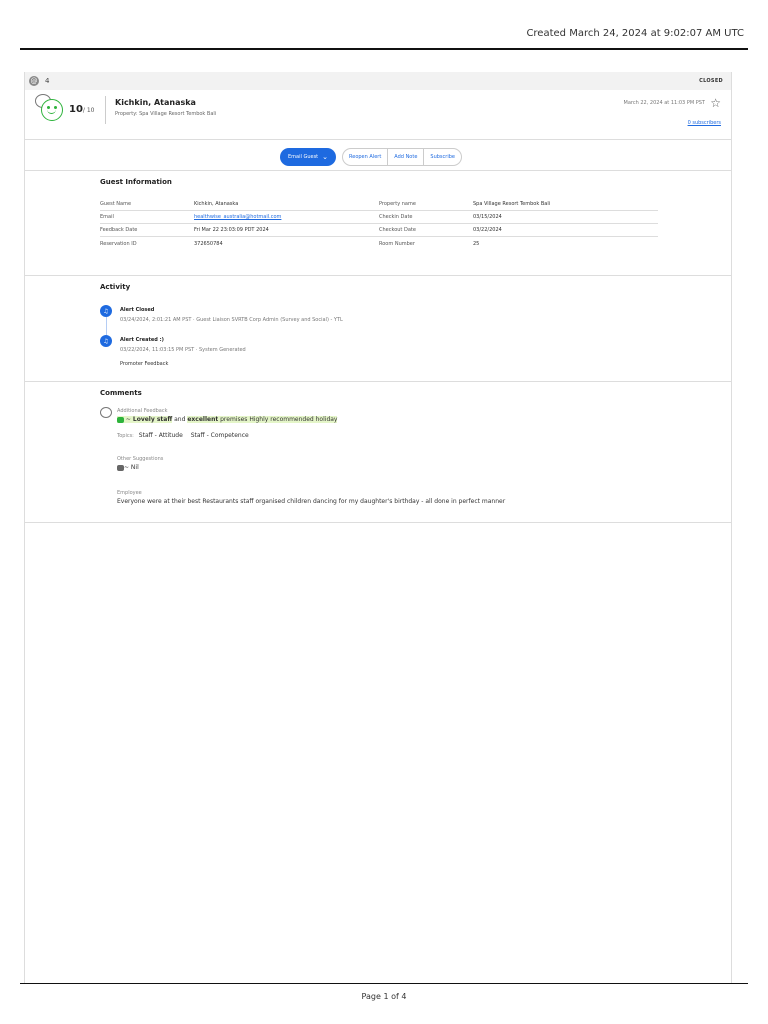  I want to click on action-button-group: Reopen Alert Add Note Subscribe, so click(402, 157).